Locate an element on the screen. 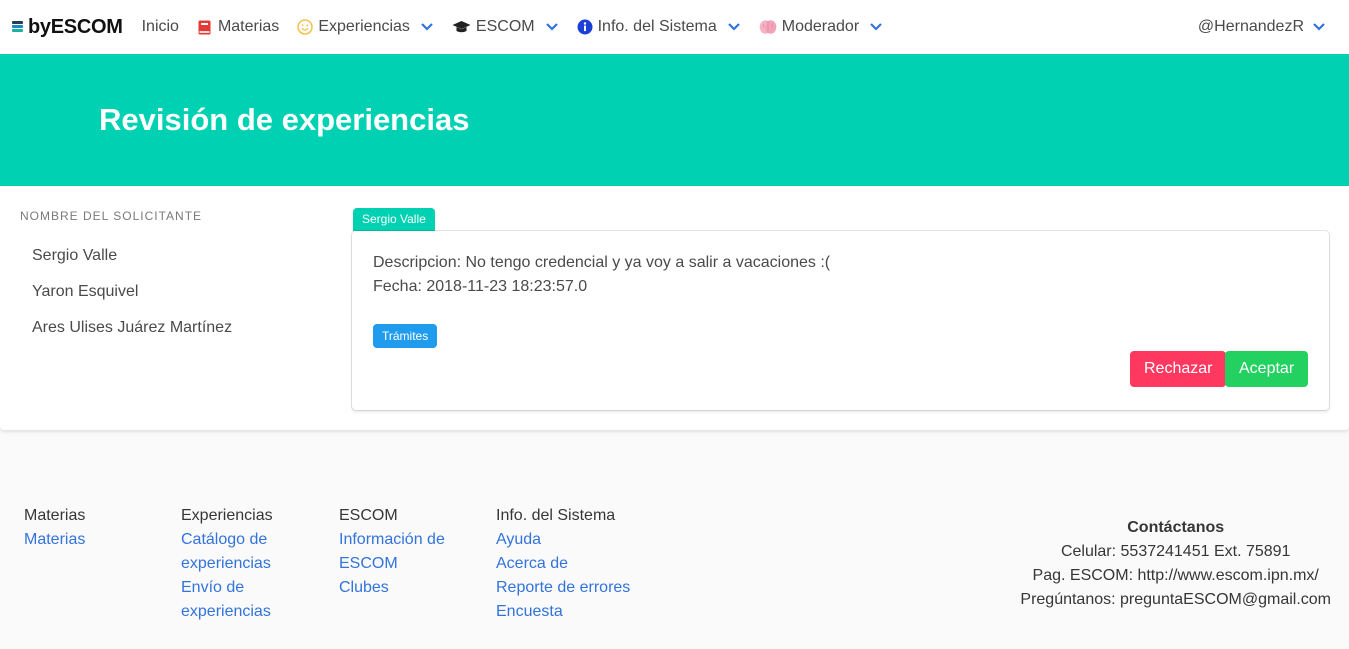  contact-phone: Celular: 5537241451 Ext. 75891 is located at coordinates (1175, 551).